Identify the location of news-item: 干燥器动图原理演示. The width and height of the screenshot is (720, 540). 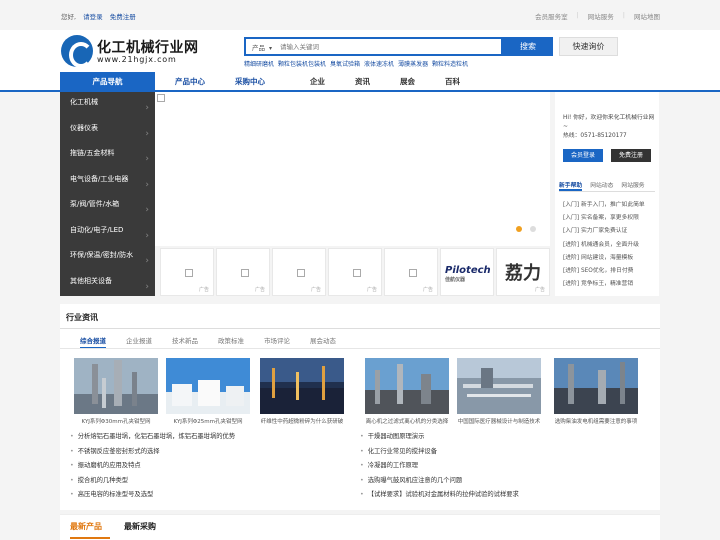
(439, 438).